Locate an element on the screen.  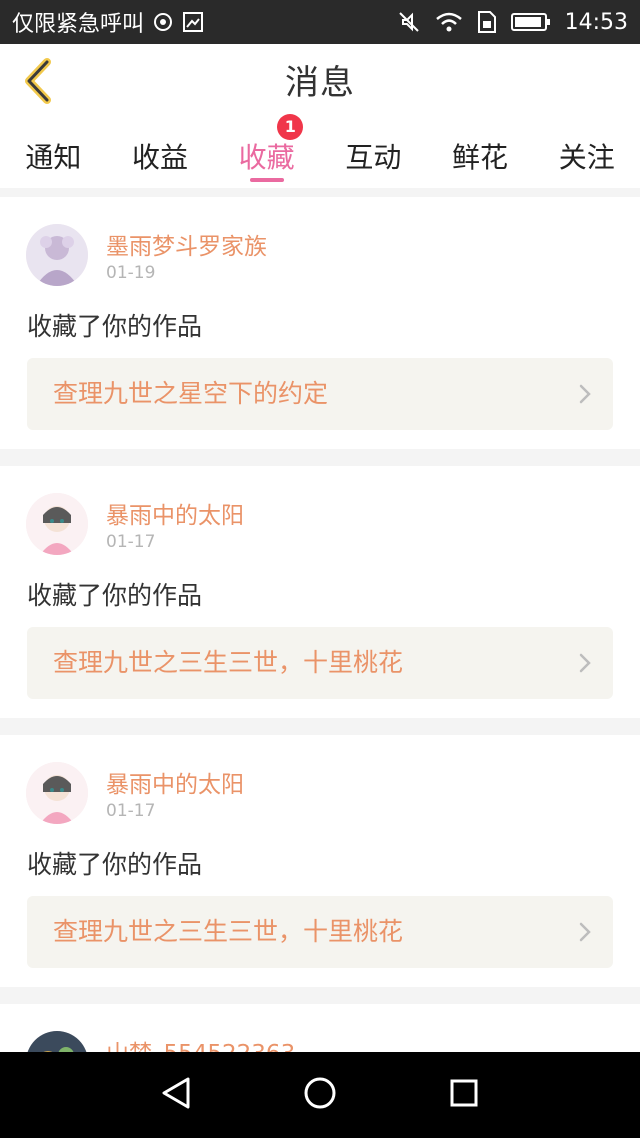
active-tab-indicator is located at coordinates (266, 180).